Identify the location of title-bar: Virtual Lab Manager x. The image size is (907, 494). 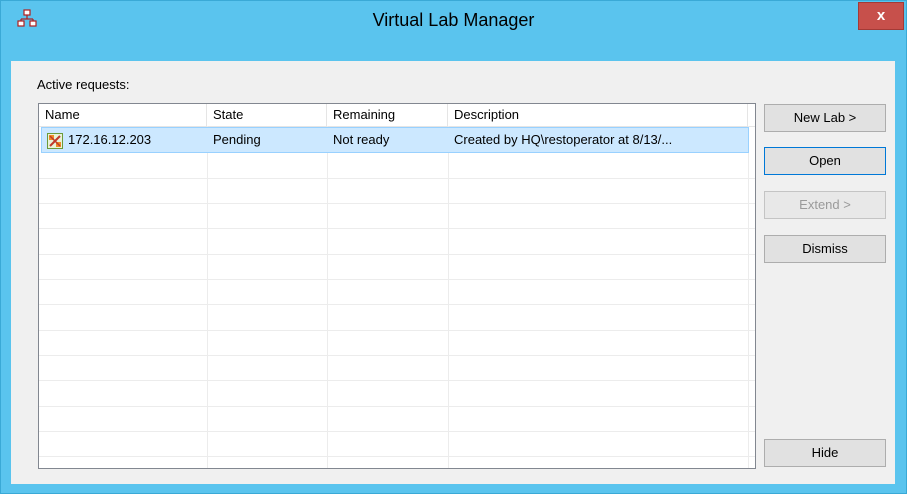
(453, 31).